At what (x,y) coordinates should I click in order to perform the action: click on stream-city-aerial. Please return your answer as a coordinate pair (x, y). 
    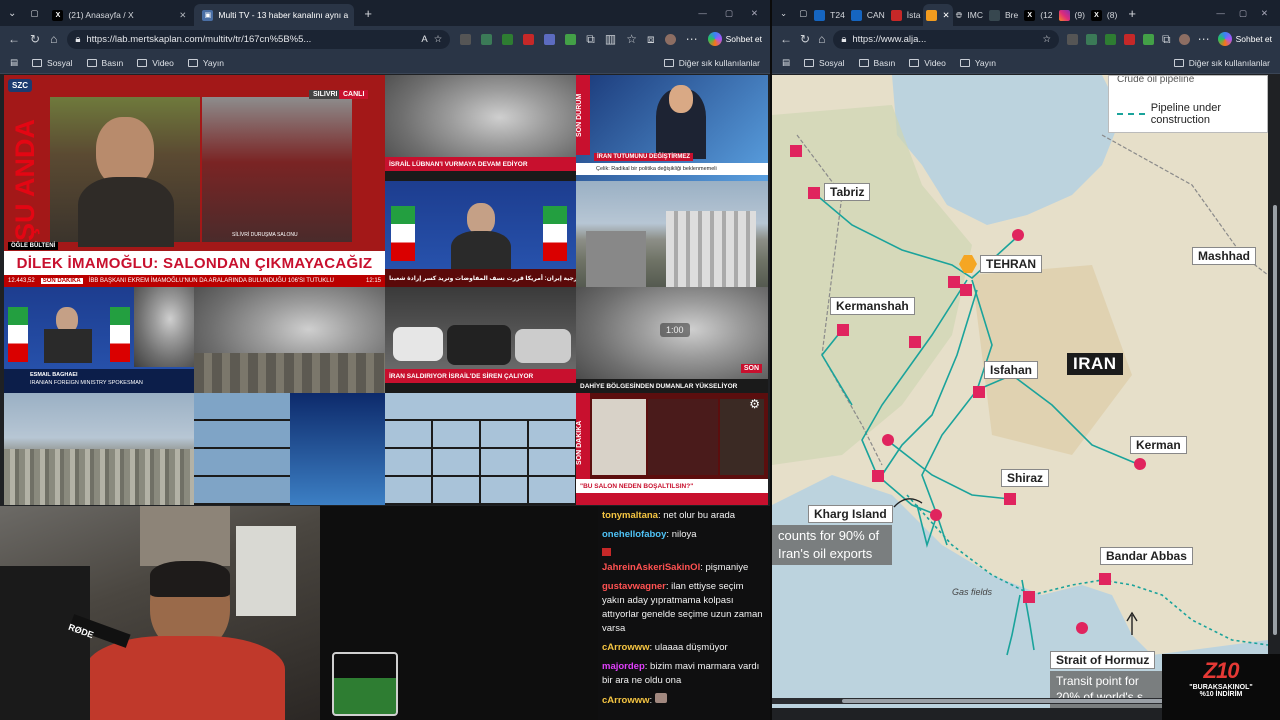
    Looking at the image, I should click on (672, 234).